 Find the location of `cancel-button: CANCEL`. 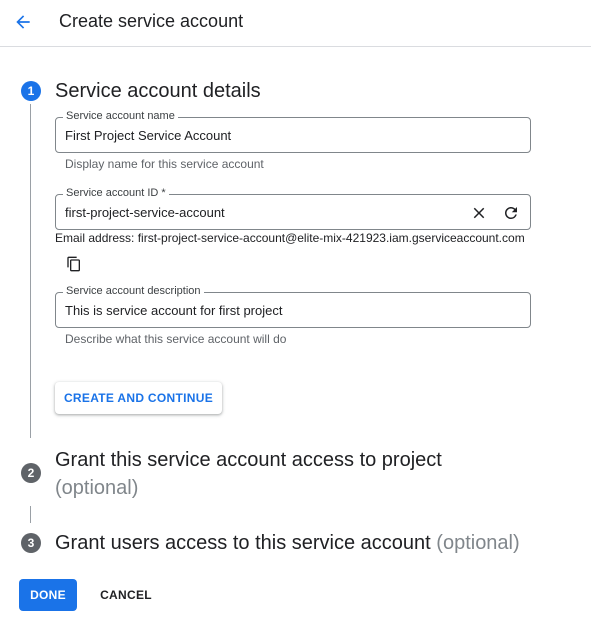

cancel-button: CANCEL is located at coordinates (126, 595).